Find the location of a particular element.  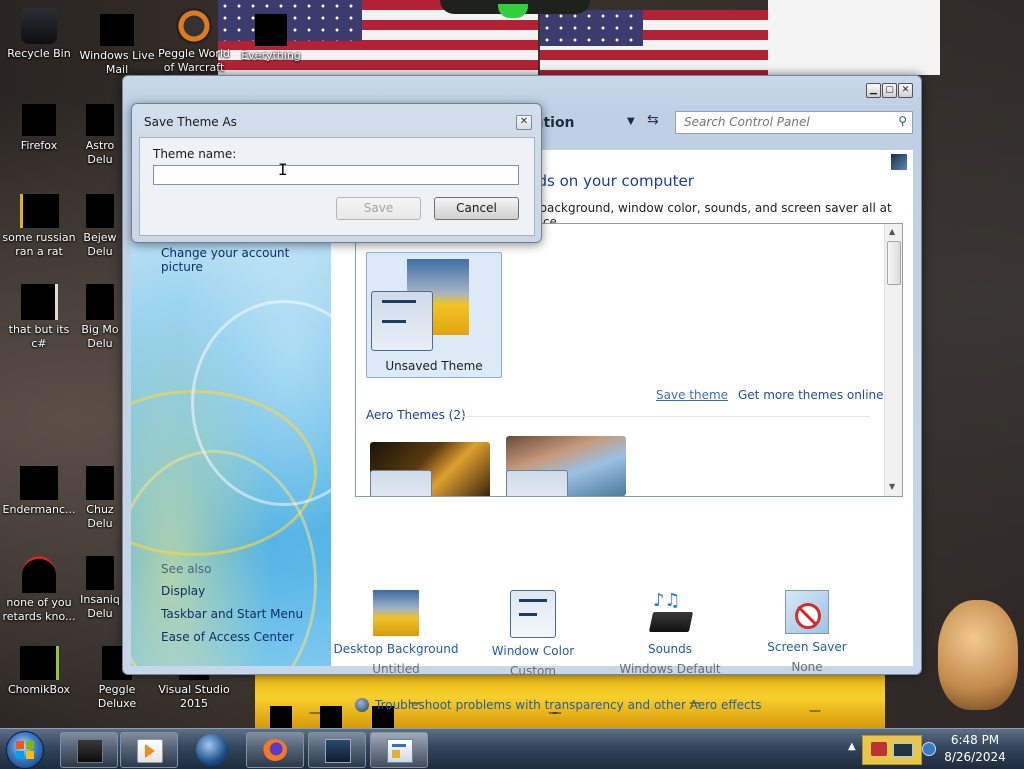

desktop-icon-firefox: Firefox is located at coordinates (39, 128).